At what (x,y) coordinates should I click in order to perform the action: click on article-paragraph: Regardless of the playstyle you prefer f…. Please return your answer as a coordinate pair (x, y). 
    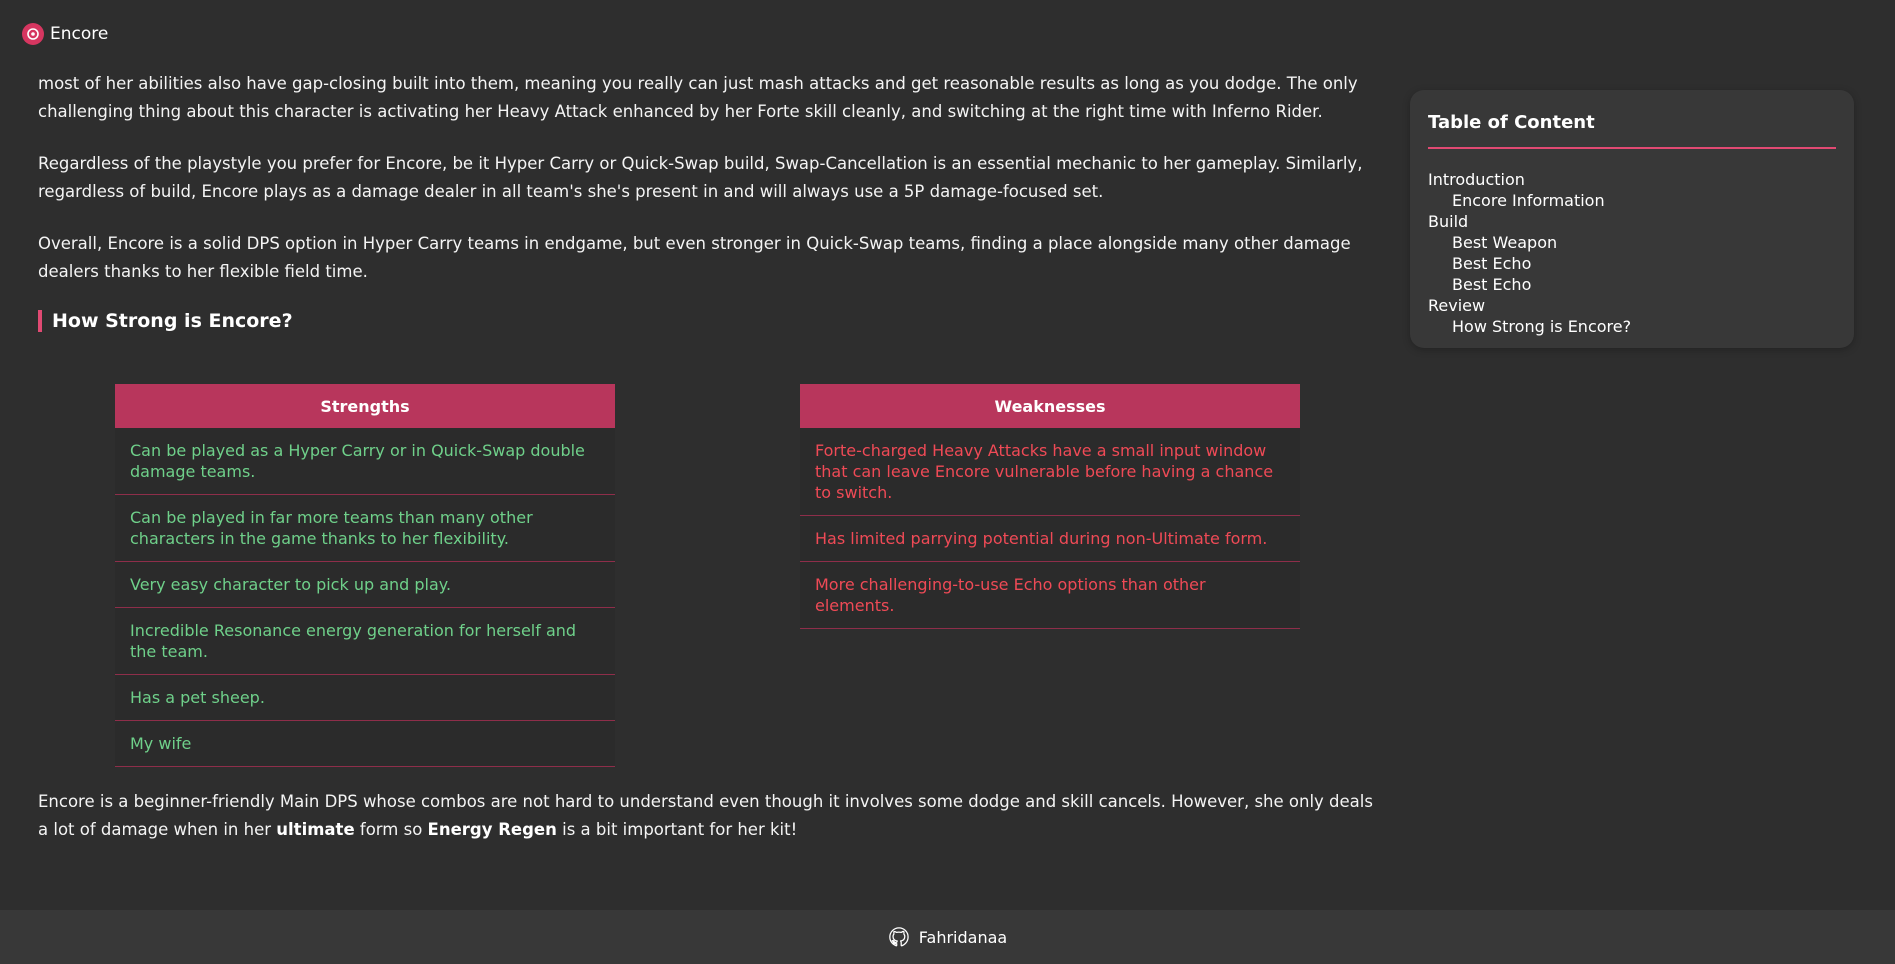
    Looking at the image, I should click on (700, 177).